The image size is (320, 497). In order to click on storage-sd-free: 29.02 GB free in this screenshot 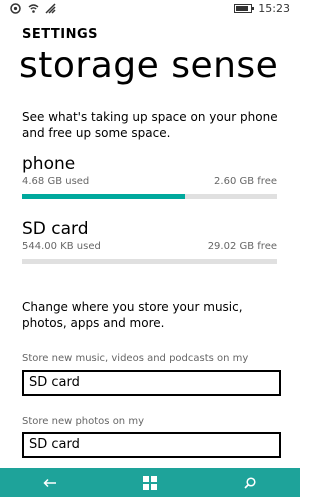, I will do `click(242, 246)`.